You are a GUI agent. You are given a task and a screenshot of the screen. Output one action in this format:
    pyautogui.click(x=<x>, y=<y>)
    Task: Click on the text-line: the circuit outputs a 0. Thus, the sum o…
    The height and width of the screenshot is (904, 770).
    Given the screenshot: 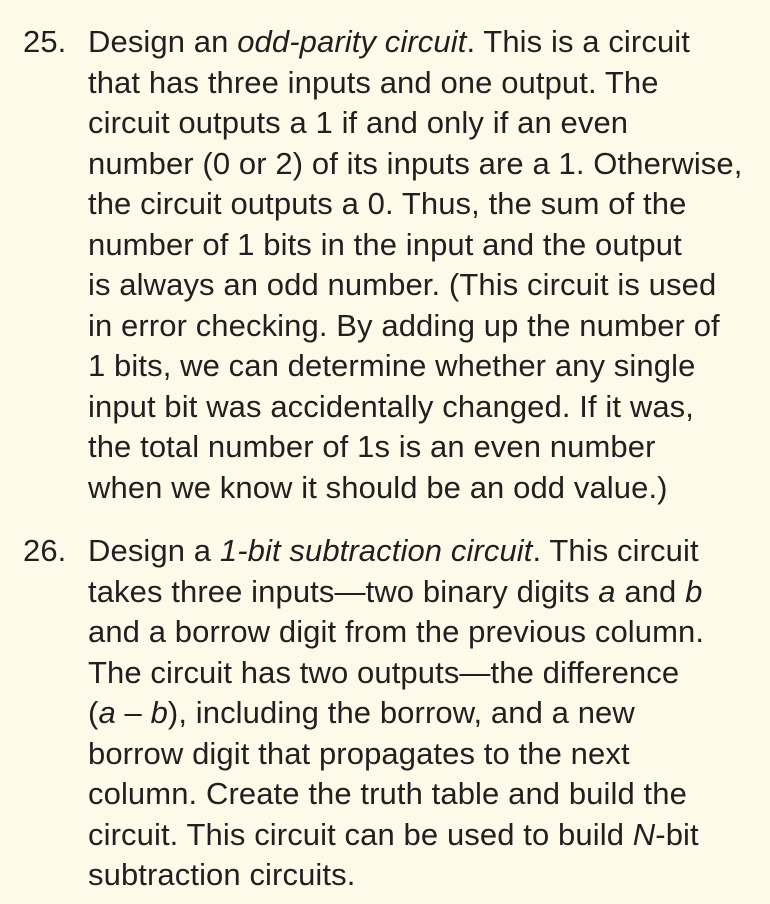 What is the action you would take?
    pyautogui.click(x=387, y=204)
    